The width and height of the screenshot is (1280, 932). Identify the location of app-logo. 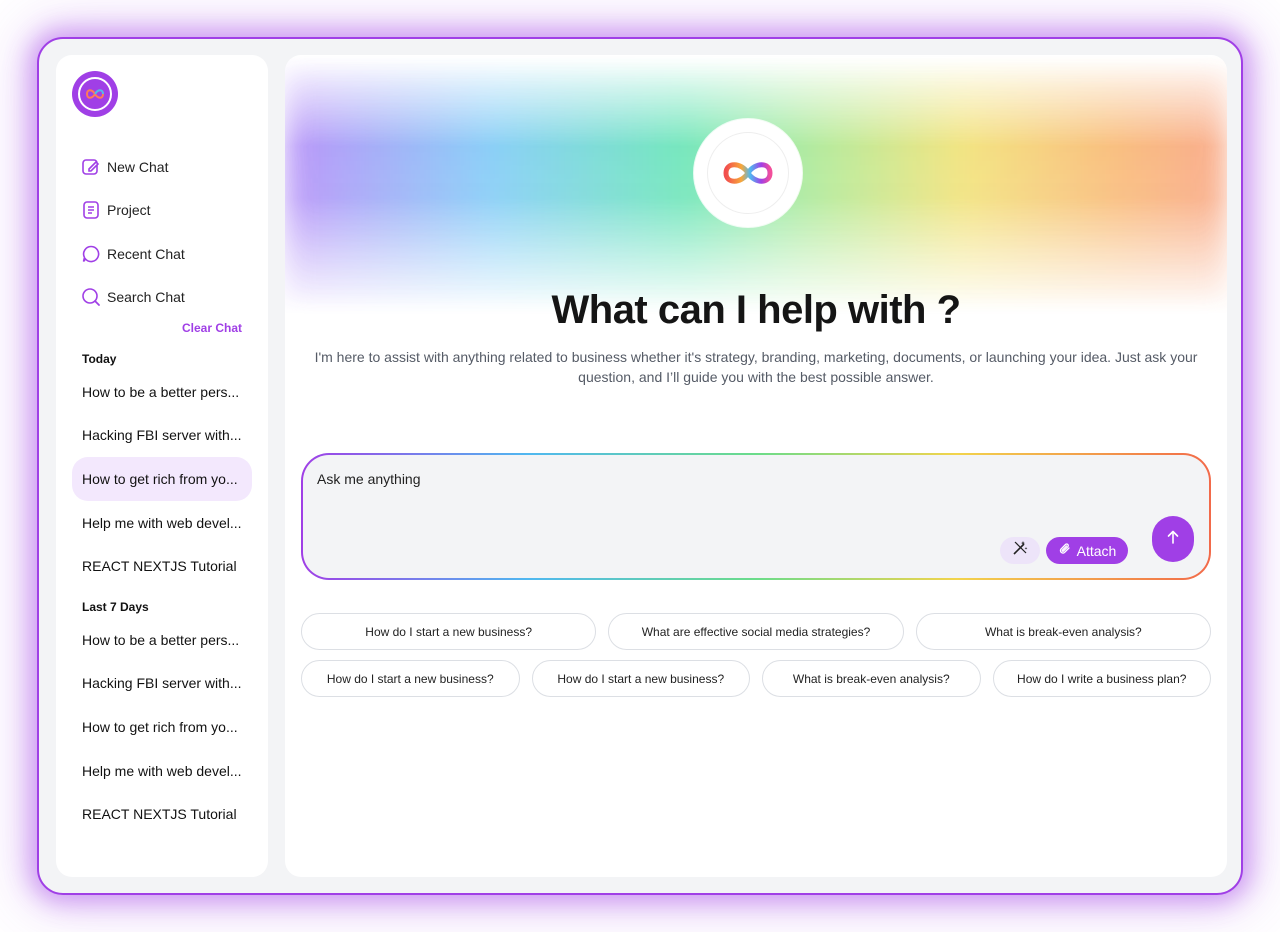
(95, 94).